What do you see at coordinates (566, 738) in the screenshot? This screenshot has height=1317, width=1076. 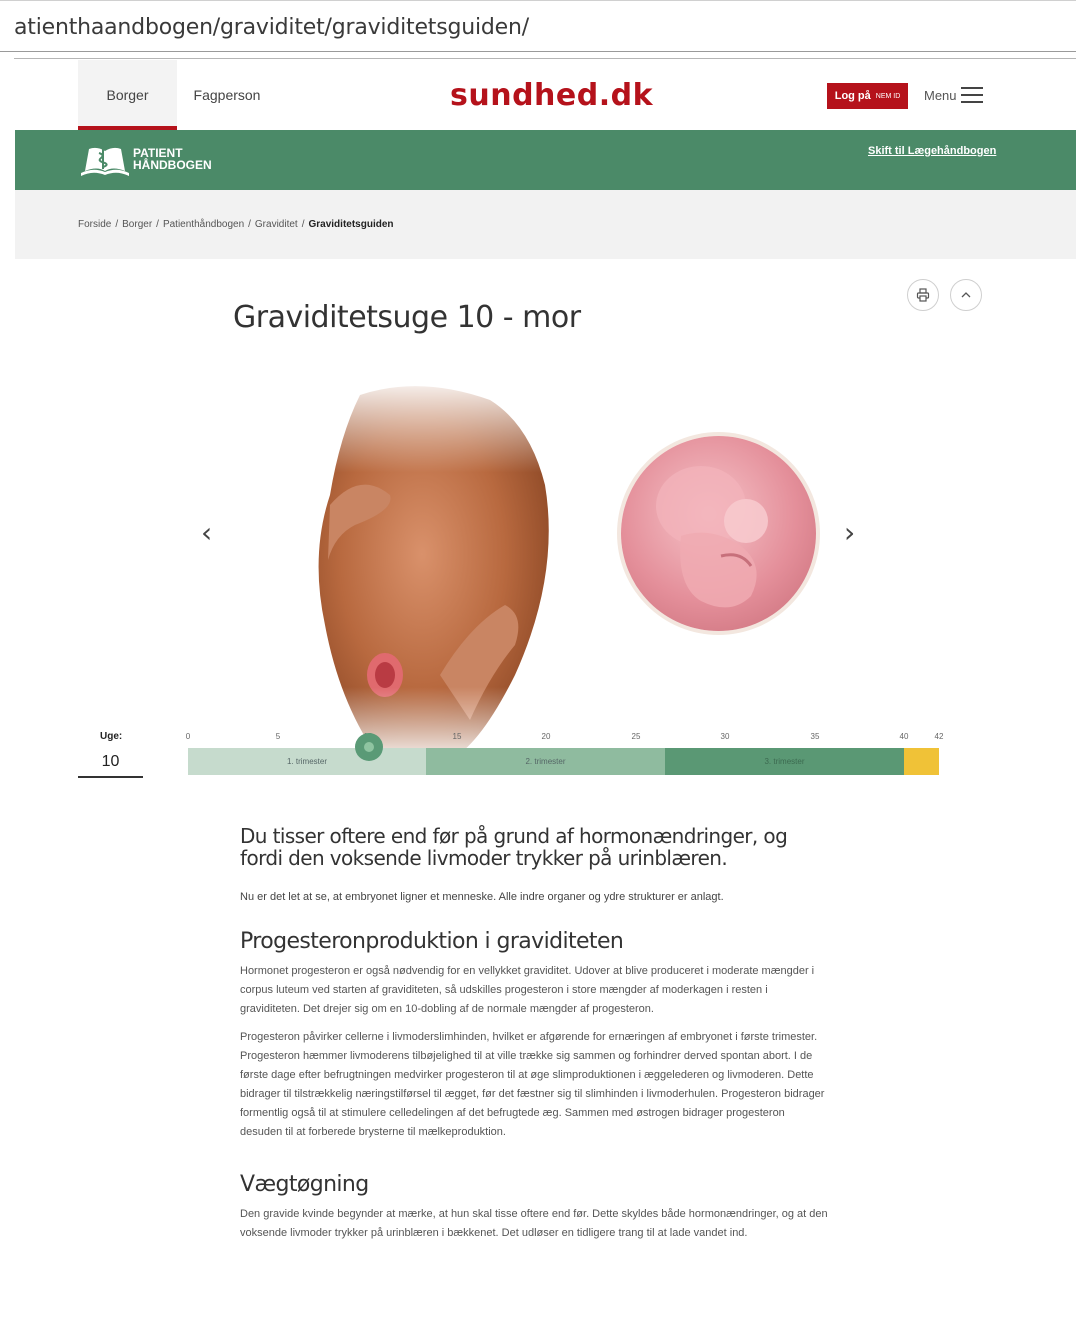 I see `week-ticks: 0 5 10 15 20 25 30 35 40 42` at bounding box center [566, 738].